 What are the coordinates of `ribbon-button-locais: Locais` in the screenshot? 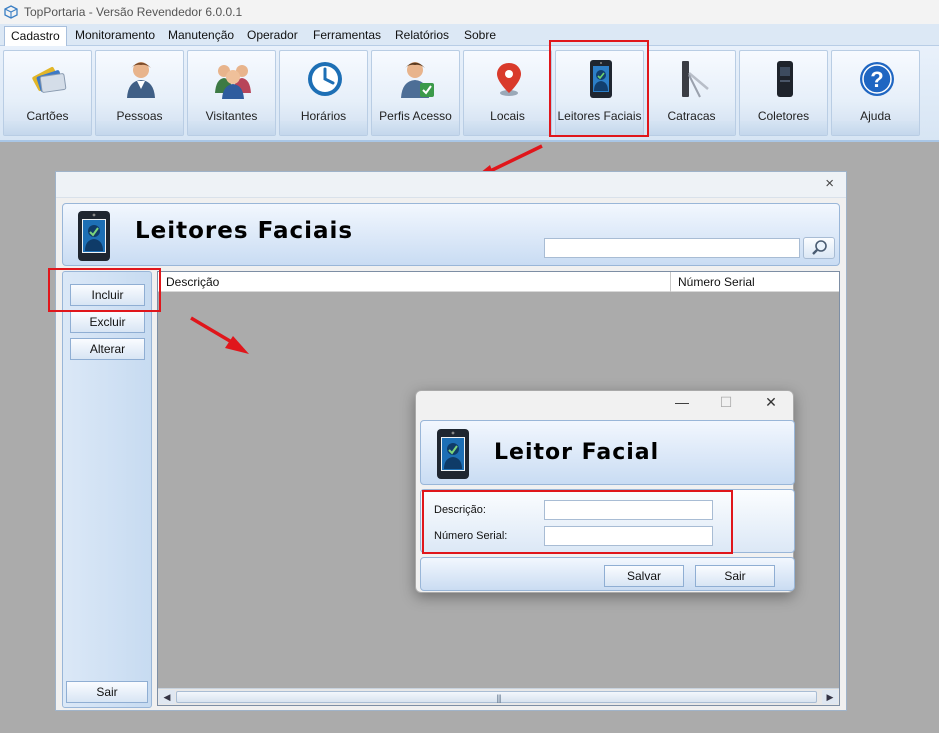 It's located at (507, 93).